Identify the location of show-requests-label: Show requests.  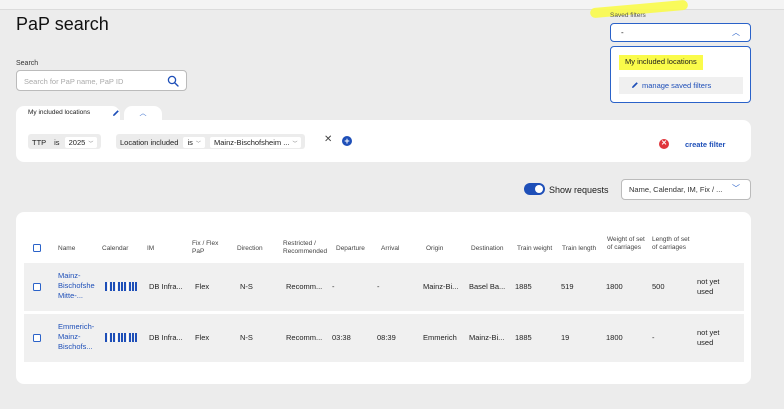
(579, 190).